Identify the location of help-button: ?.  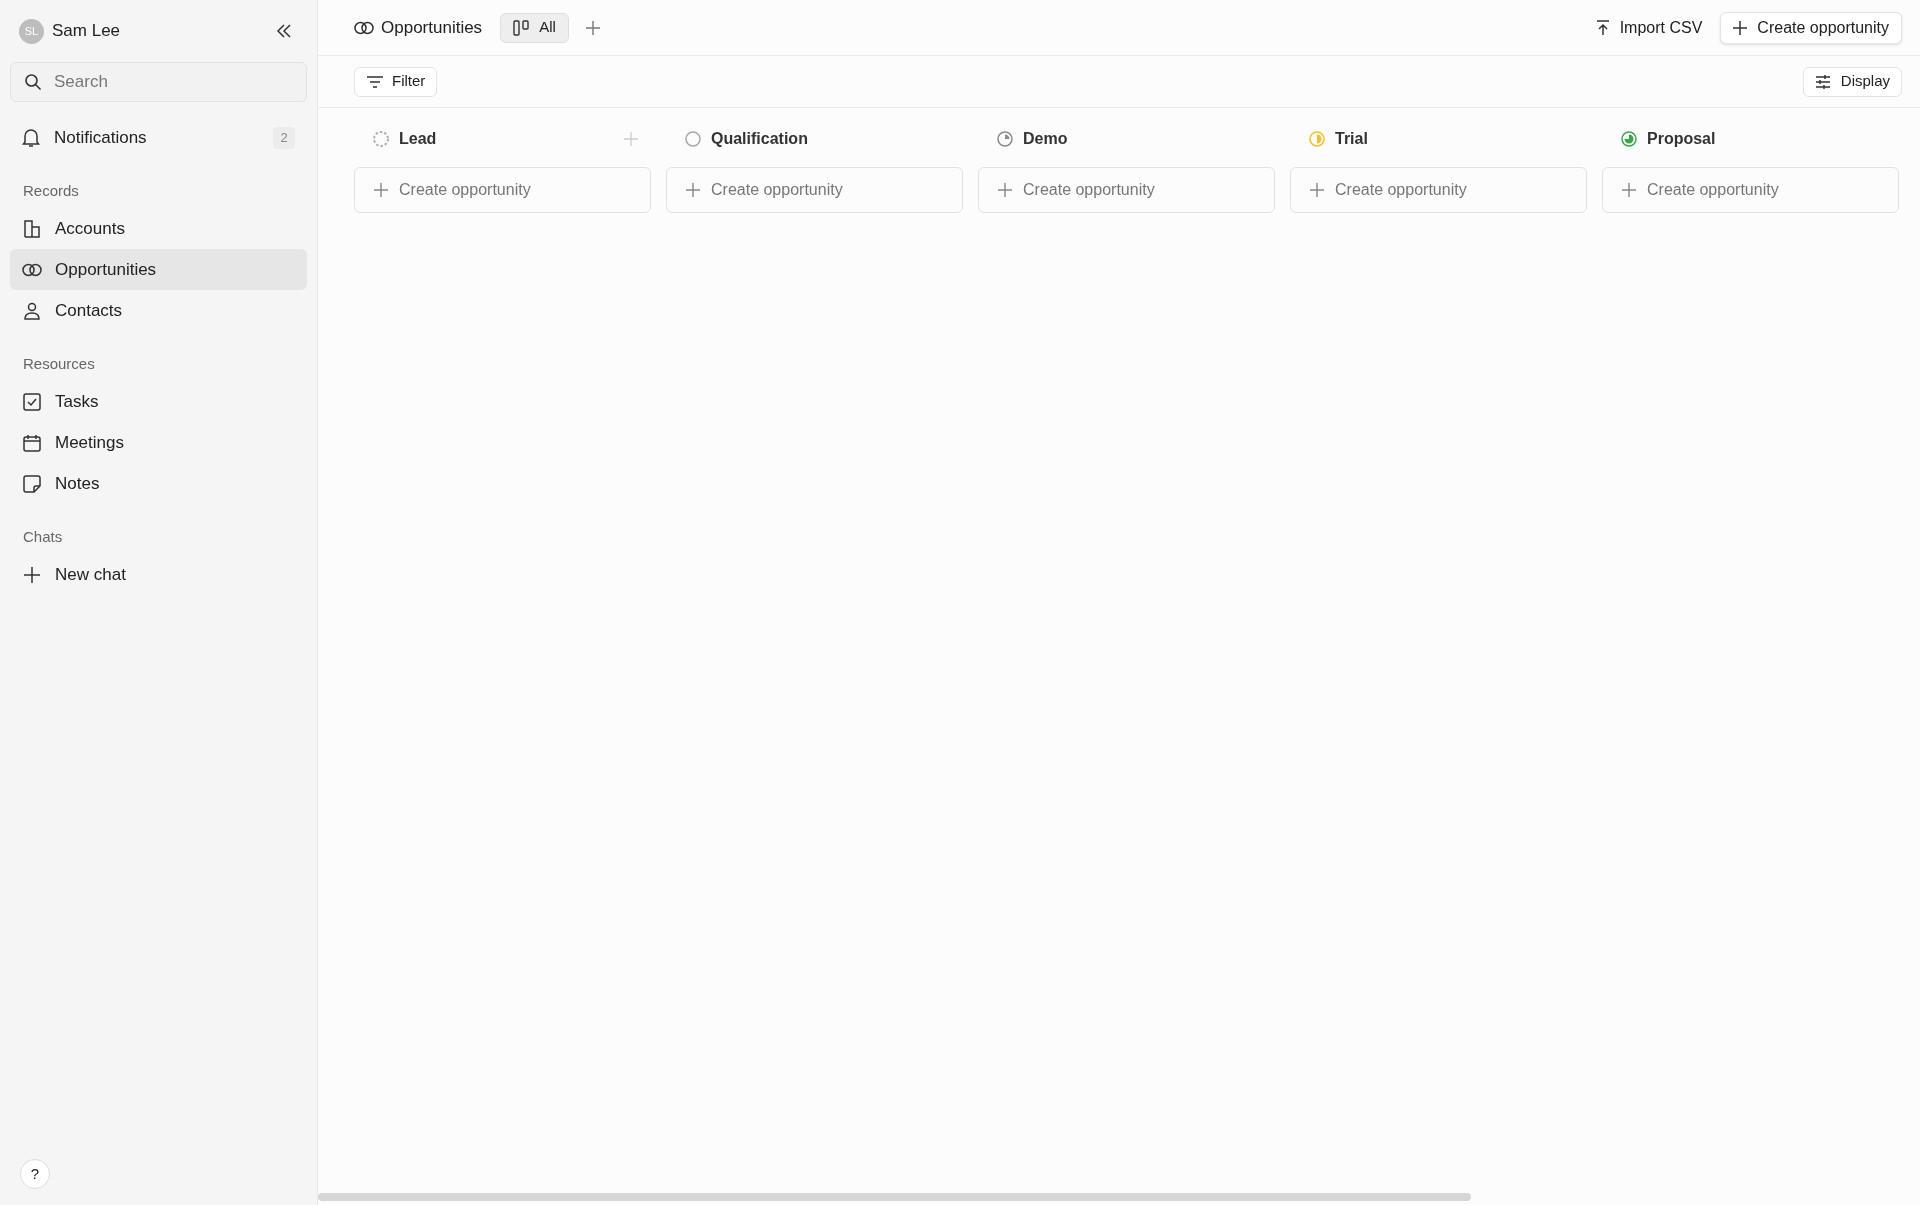
(35, 1174).